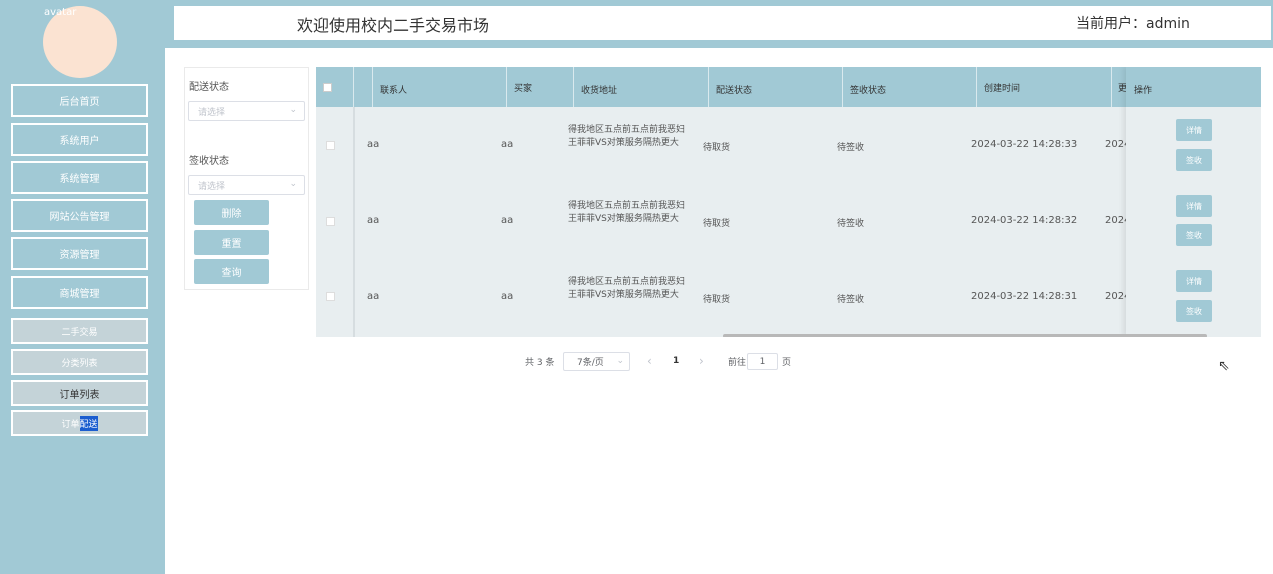 The height and width of the screenshot is (574, 1273). Describe the element at coordinates (717, 300) in the screenshot. I see `row3-delivery-status: 待取货` at that location.